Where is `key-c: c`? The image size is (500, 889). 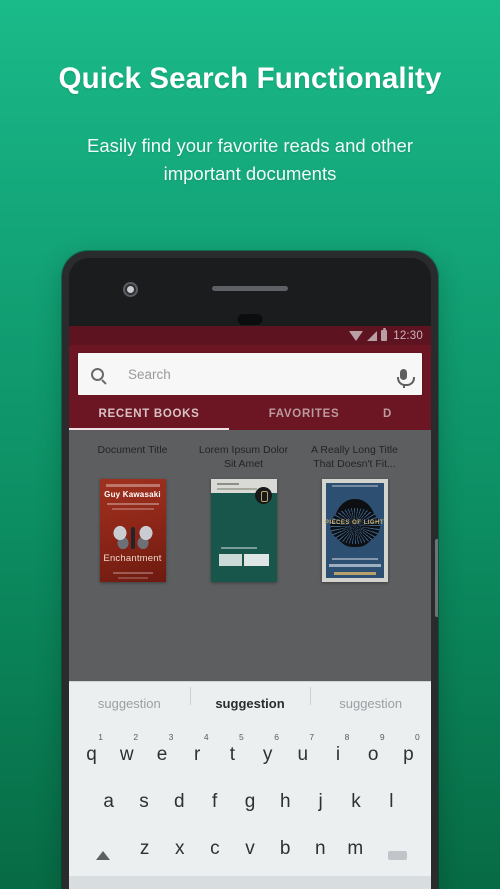 key-c: c is located at coordinates (214, 848).